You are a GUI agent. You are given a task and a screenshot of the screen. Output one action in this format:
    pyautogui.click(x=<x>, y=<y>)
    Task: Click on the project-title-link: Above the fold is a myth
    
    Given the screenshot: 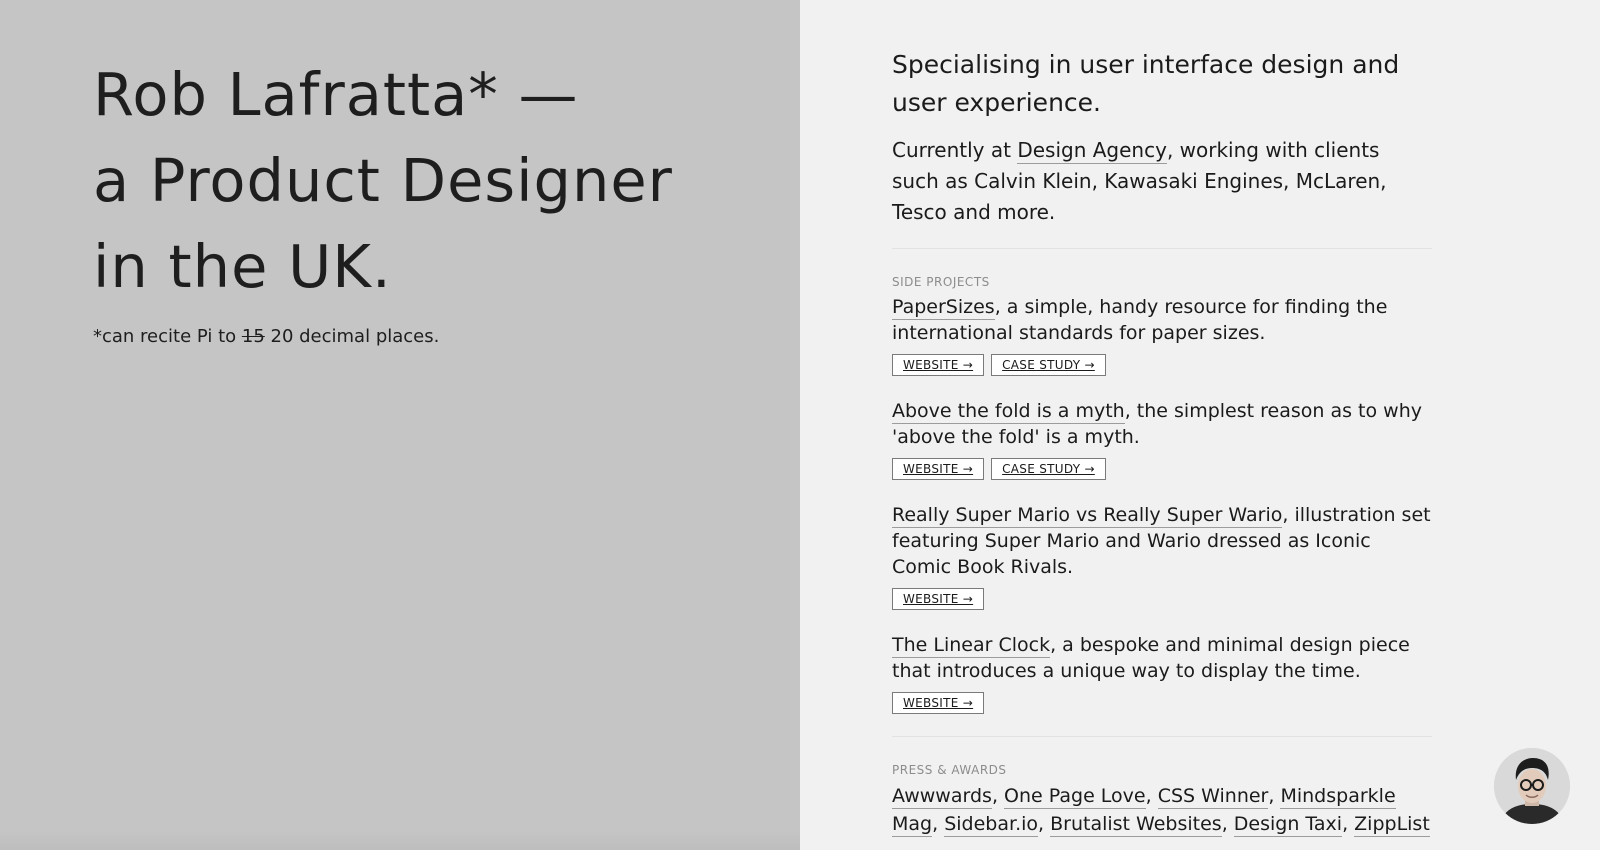 What is the action you would take?
    pyautogui.click(x=1008, y=412)
    